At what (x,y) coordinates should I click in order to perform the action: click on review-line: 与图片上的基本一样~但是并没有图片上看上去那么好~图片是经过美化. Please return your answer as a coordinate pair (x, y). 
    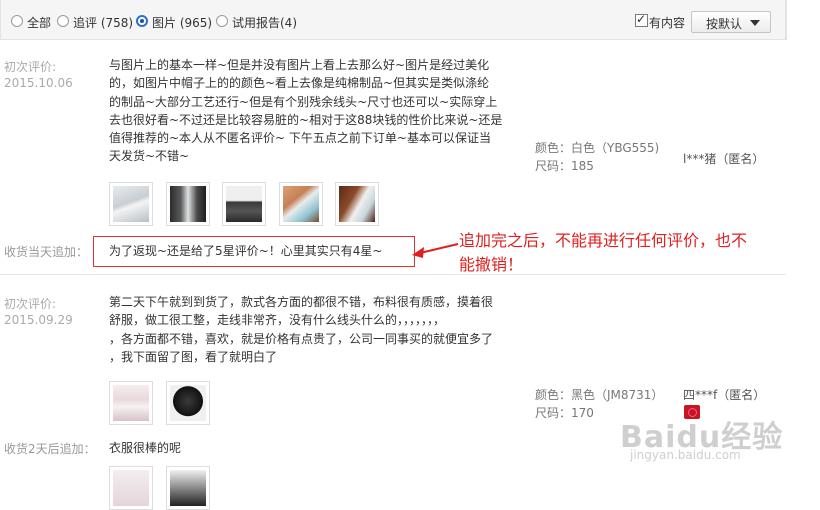
    Looking at the image, I should click on (299, 65).